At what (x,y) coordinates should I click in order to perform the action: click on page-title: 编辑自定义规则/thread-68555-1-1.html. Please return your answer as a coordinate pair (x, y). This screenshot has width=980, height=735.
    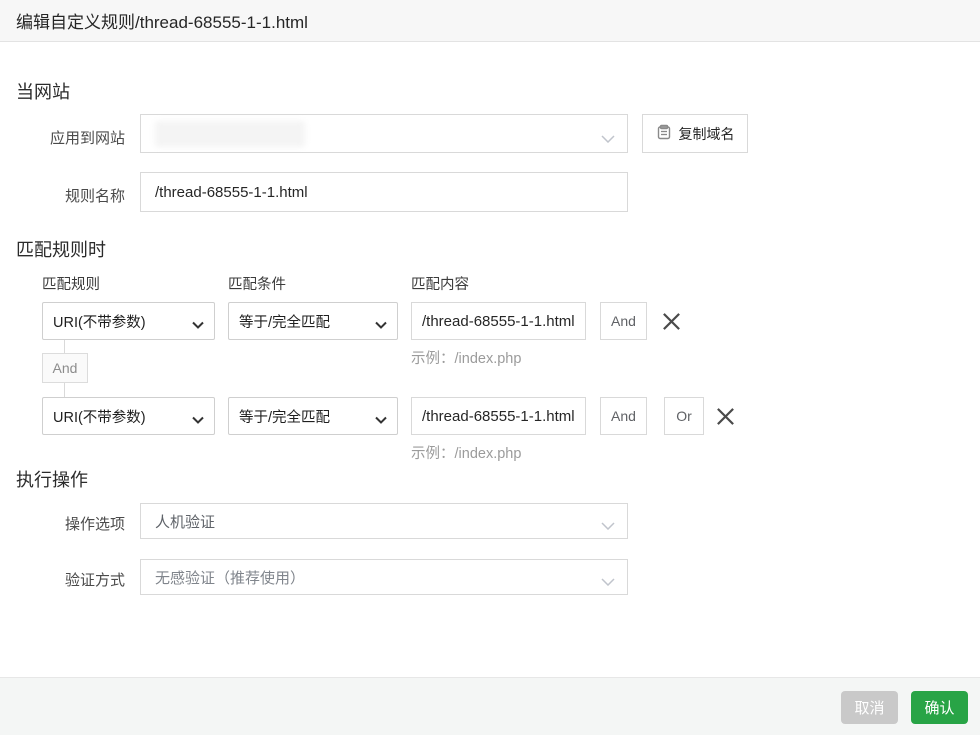
    Looking at the image, I should click on (162, 22).